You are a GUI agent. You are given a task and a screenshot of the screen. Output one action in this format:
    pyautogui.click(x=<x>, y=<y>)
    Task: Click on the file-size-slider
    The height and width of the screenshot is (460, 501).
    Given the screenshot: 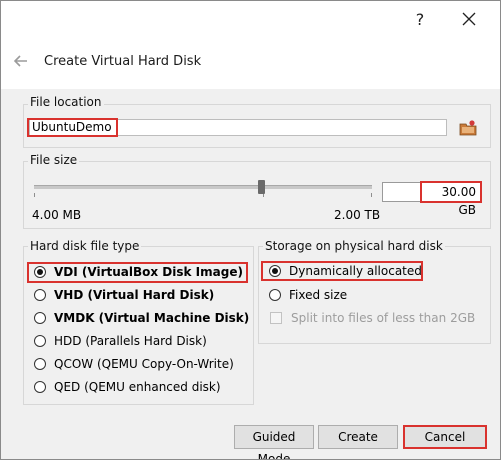 What is the action you would take?
    pyautogui.click(x=203, y=187)
    